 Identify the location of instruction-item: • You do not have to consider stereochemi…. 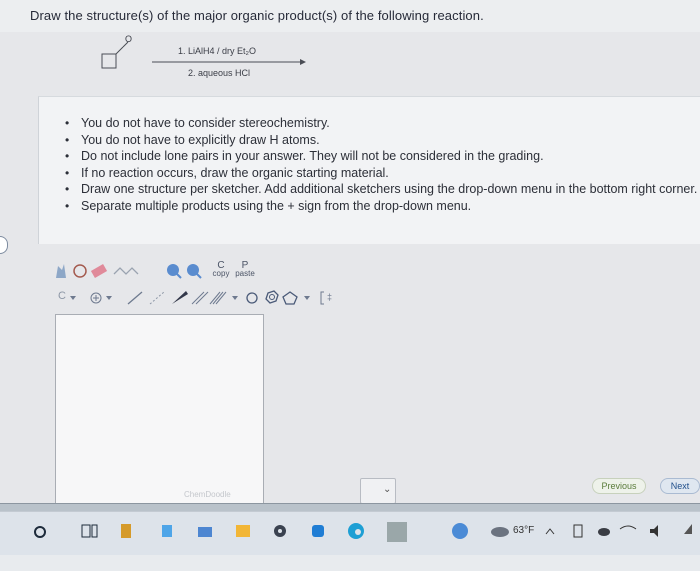
(197, 123).